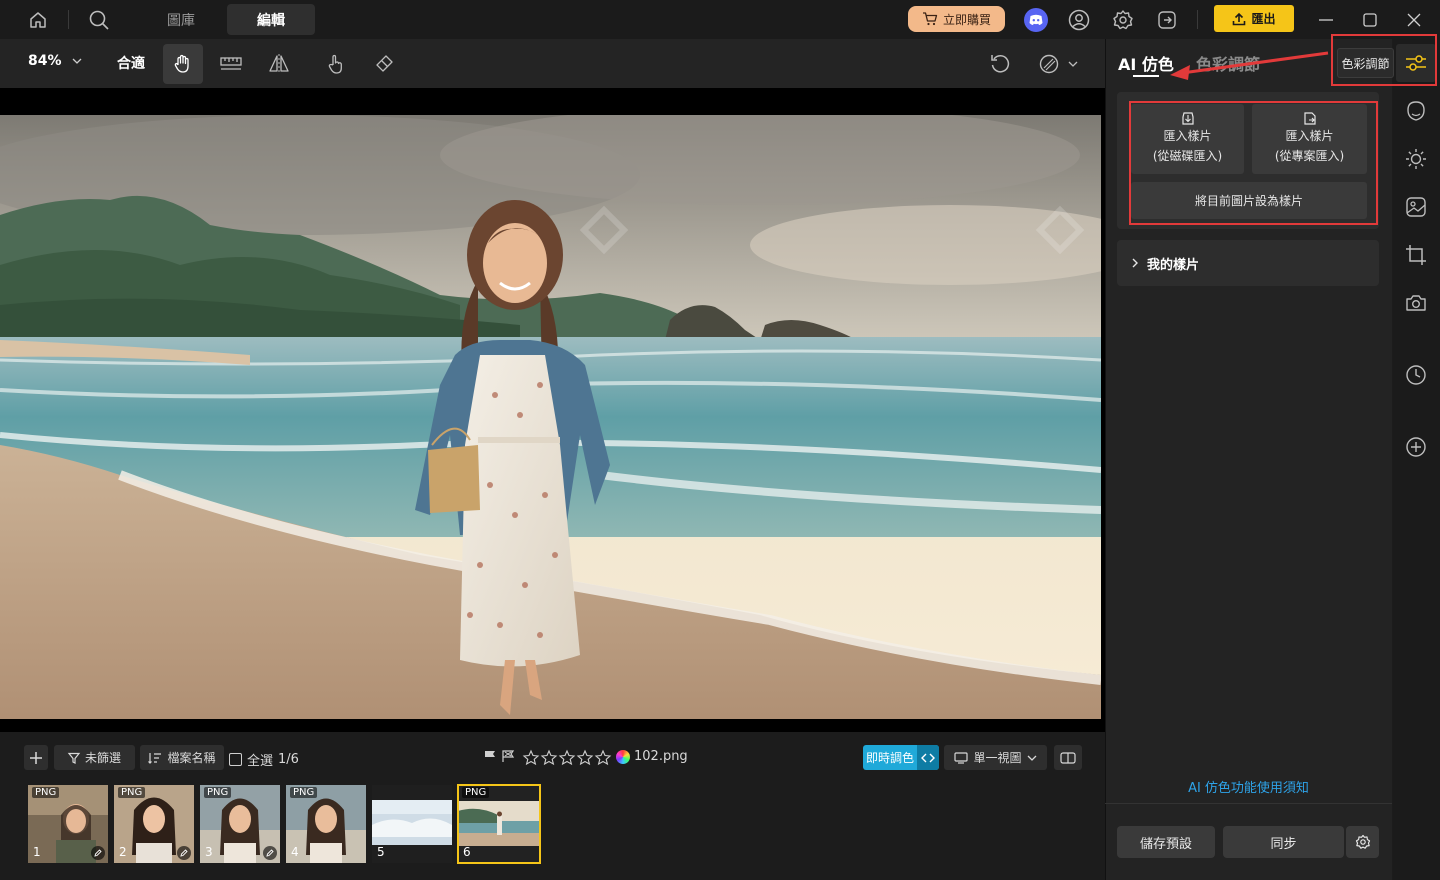 This screenshot has width=1440, height=880. Describe the element at coordinates (1049, 64) in the screenshot. I see `mask-icon` at that location.